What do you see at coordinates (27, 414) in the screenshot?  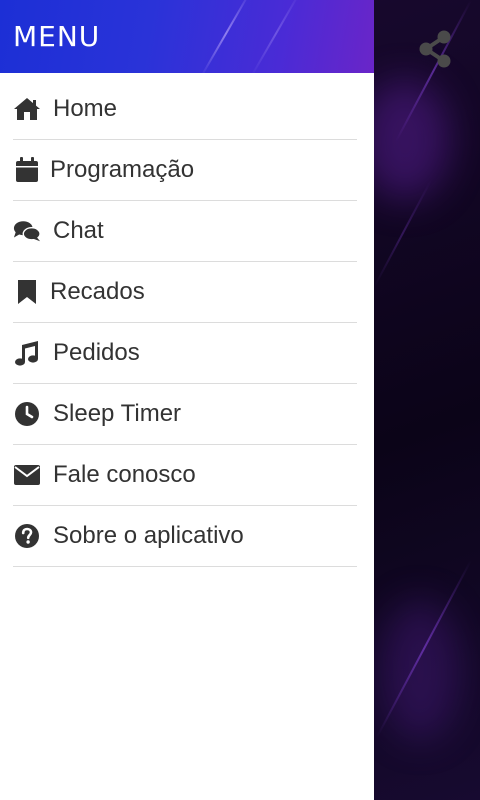 I see `clock-icon` at bounding box center [27, 414].